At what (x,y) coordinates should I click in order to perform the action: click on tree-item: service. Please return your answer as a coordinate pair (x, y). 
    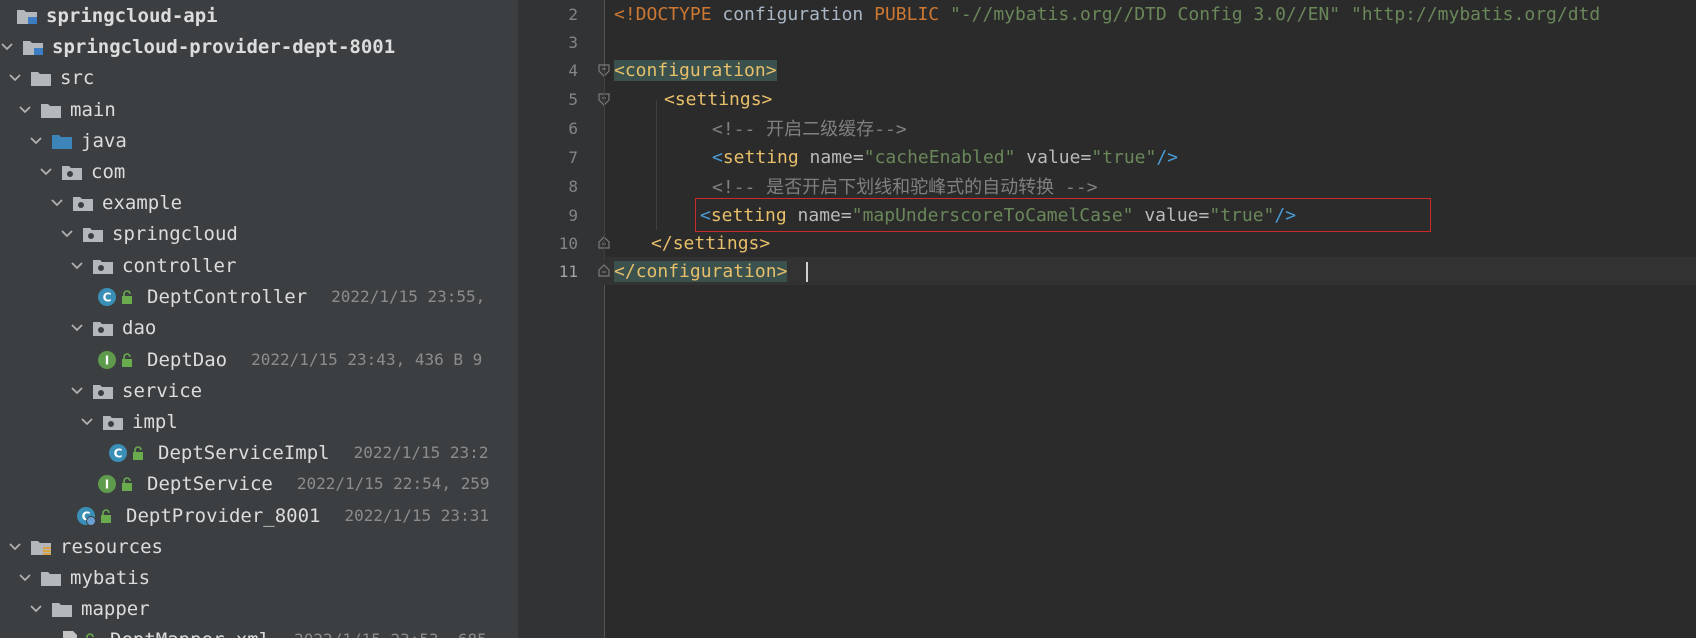
    Looking at the image, I should click on (259, 390).